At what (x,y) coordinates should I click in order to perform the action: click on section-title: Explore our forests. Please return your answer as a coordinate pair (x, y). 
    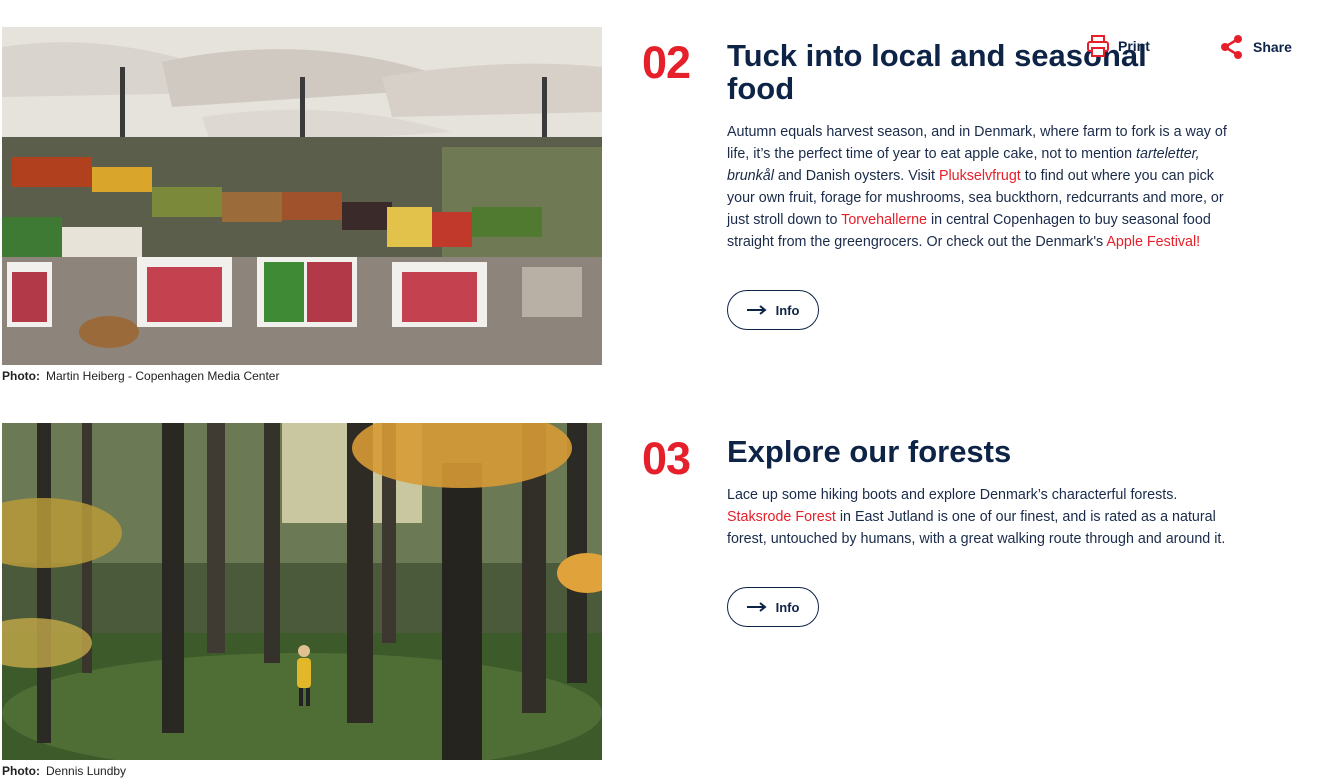
    Looking at the image, I should click on (869, 451).